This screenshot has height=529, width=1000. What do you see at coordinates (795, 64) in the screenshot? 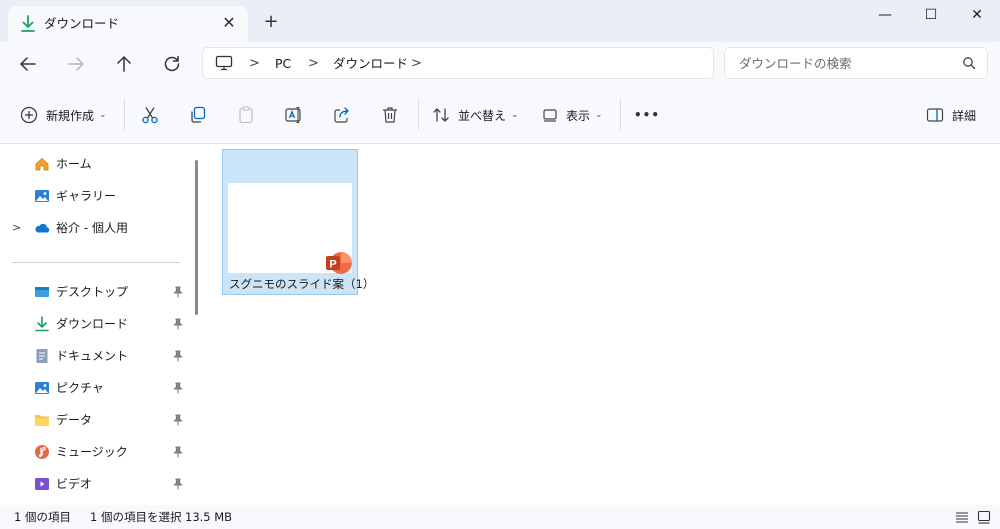
I see `search-input: ダウンロードの検索` at bounding box center [795, 64].